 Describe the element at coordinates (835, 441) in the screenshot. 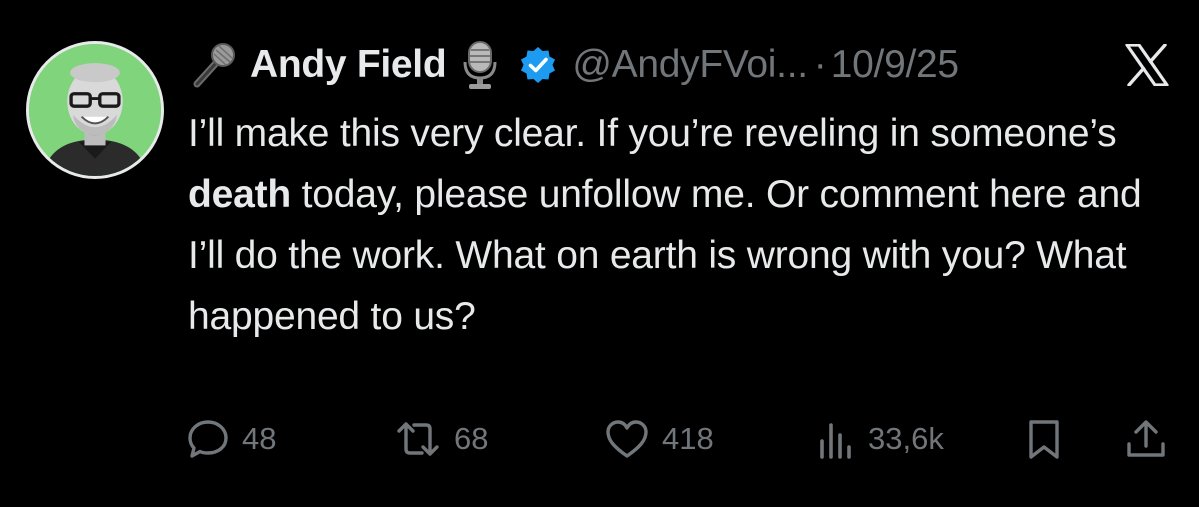

I see `bar-chart-icon` at that location.